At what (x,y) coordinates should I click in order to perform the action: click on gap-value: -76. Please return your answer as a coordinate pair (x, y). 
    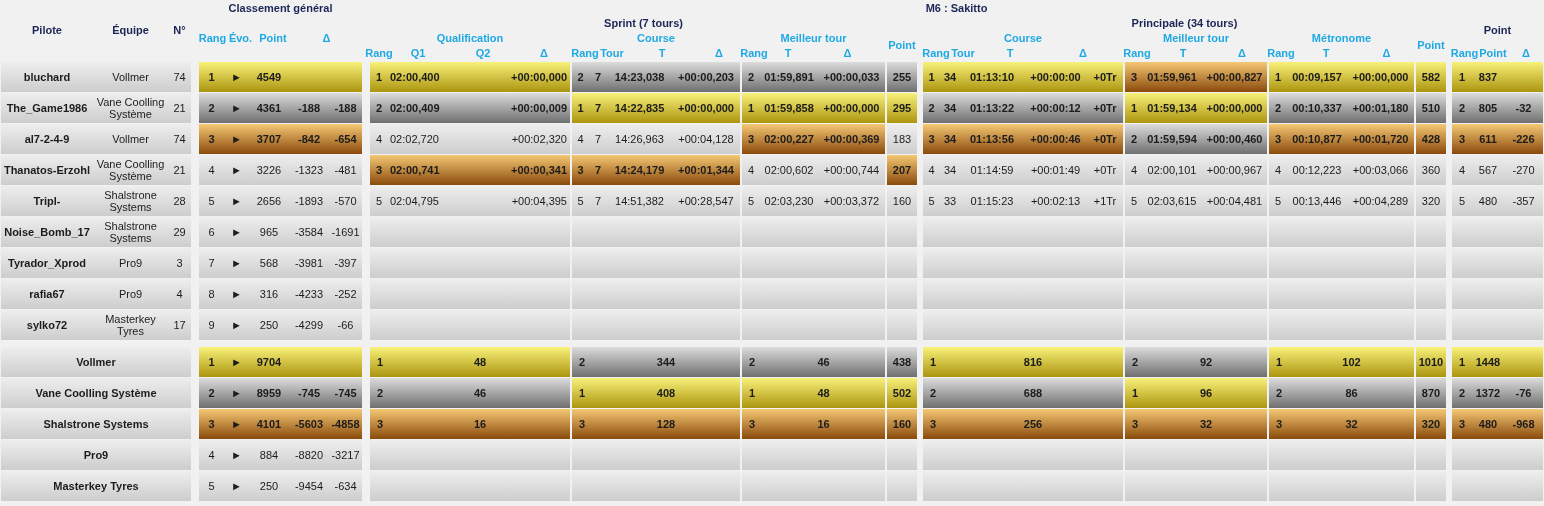
    Looking at the image, I should click on (1523, 393).